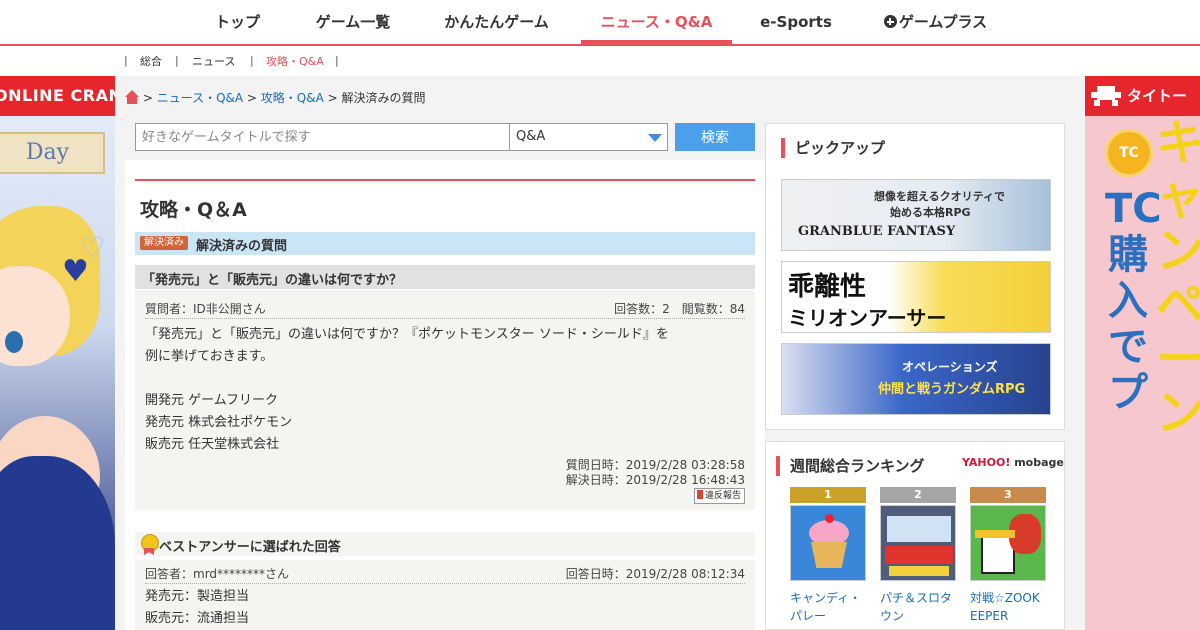  I want to click on breadcrumb: > ニュース・Q&A > 攻略・Q&A > 解決済みの質問, so click(275, 97).